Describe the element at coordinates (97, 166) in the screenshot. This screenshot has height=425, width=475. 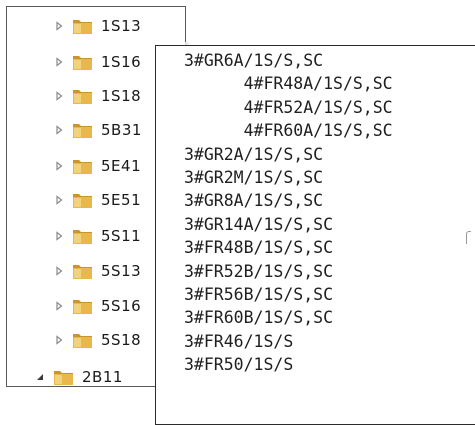
I see `tree-item-5e41: 5E41` at that location.